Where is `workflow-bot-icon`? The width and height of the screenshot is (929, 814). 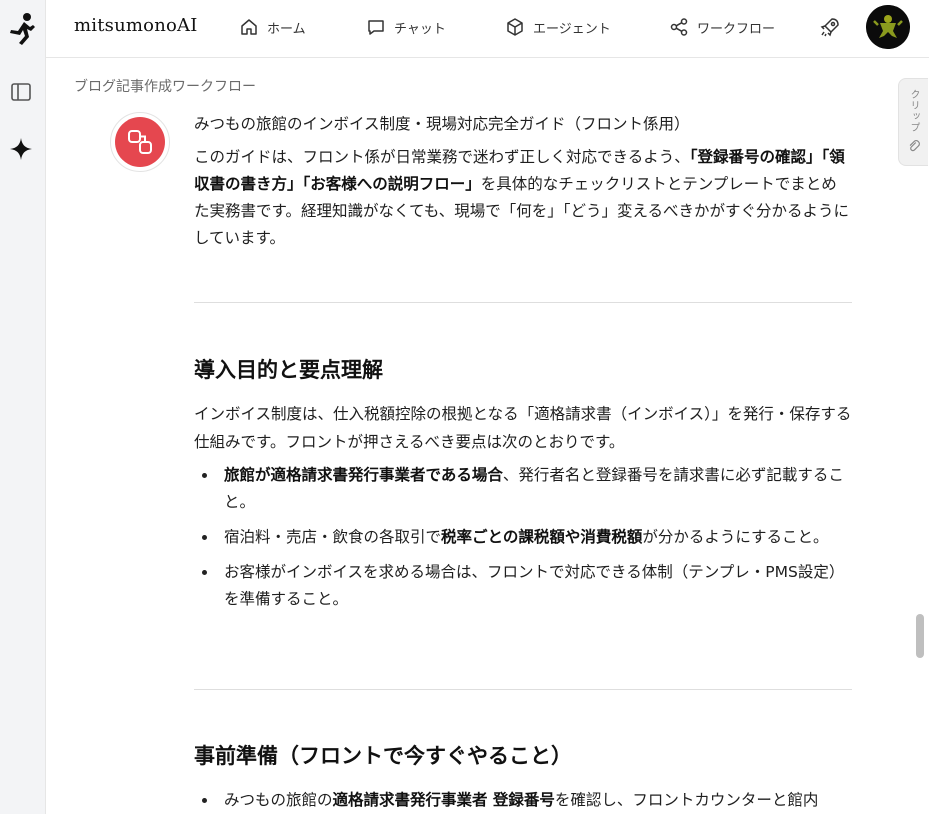 workflow-bot-icon is located at coordinates (140, 142).